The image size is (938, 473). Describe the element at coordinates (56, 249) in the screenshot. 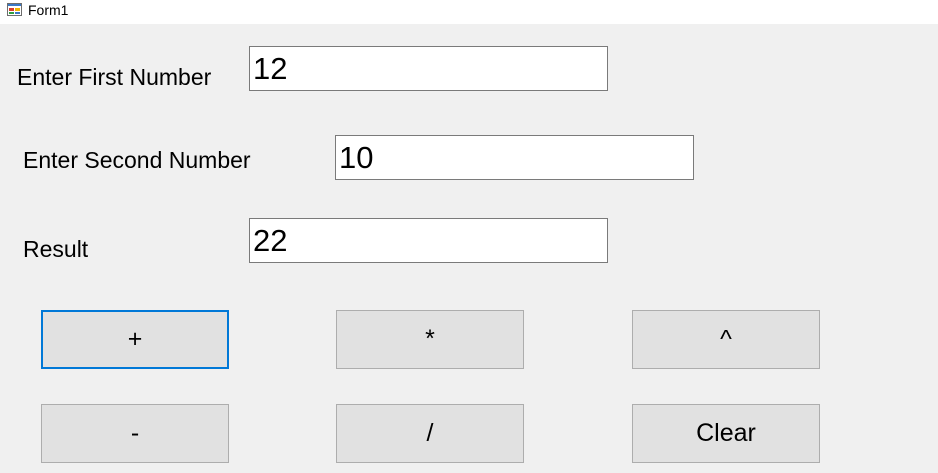

I see `result-label: Result` at that location.